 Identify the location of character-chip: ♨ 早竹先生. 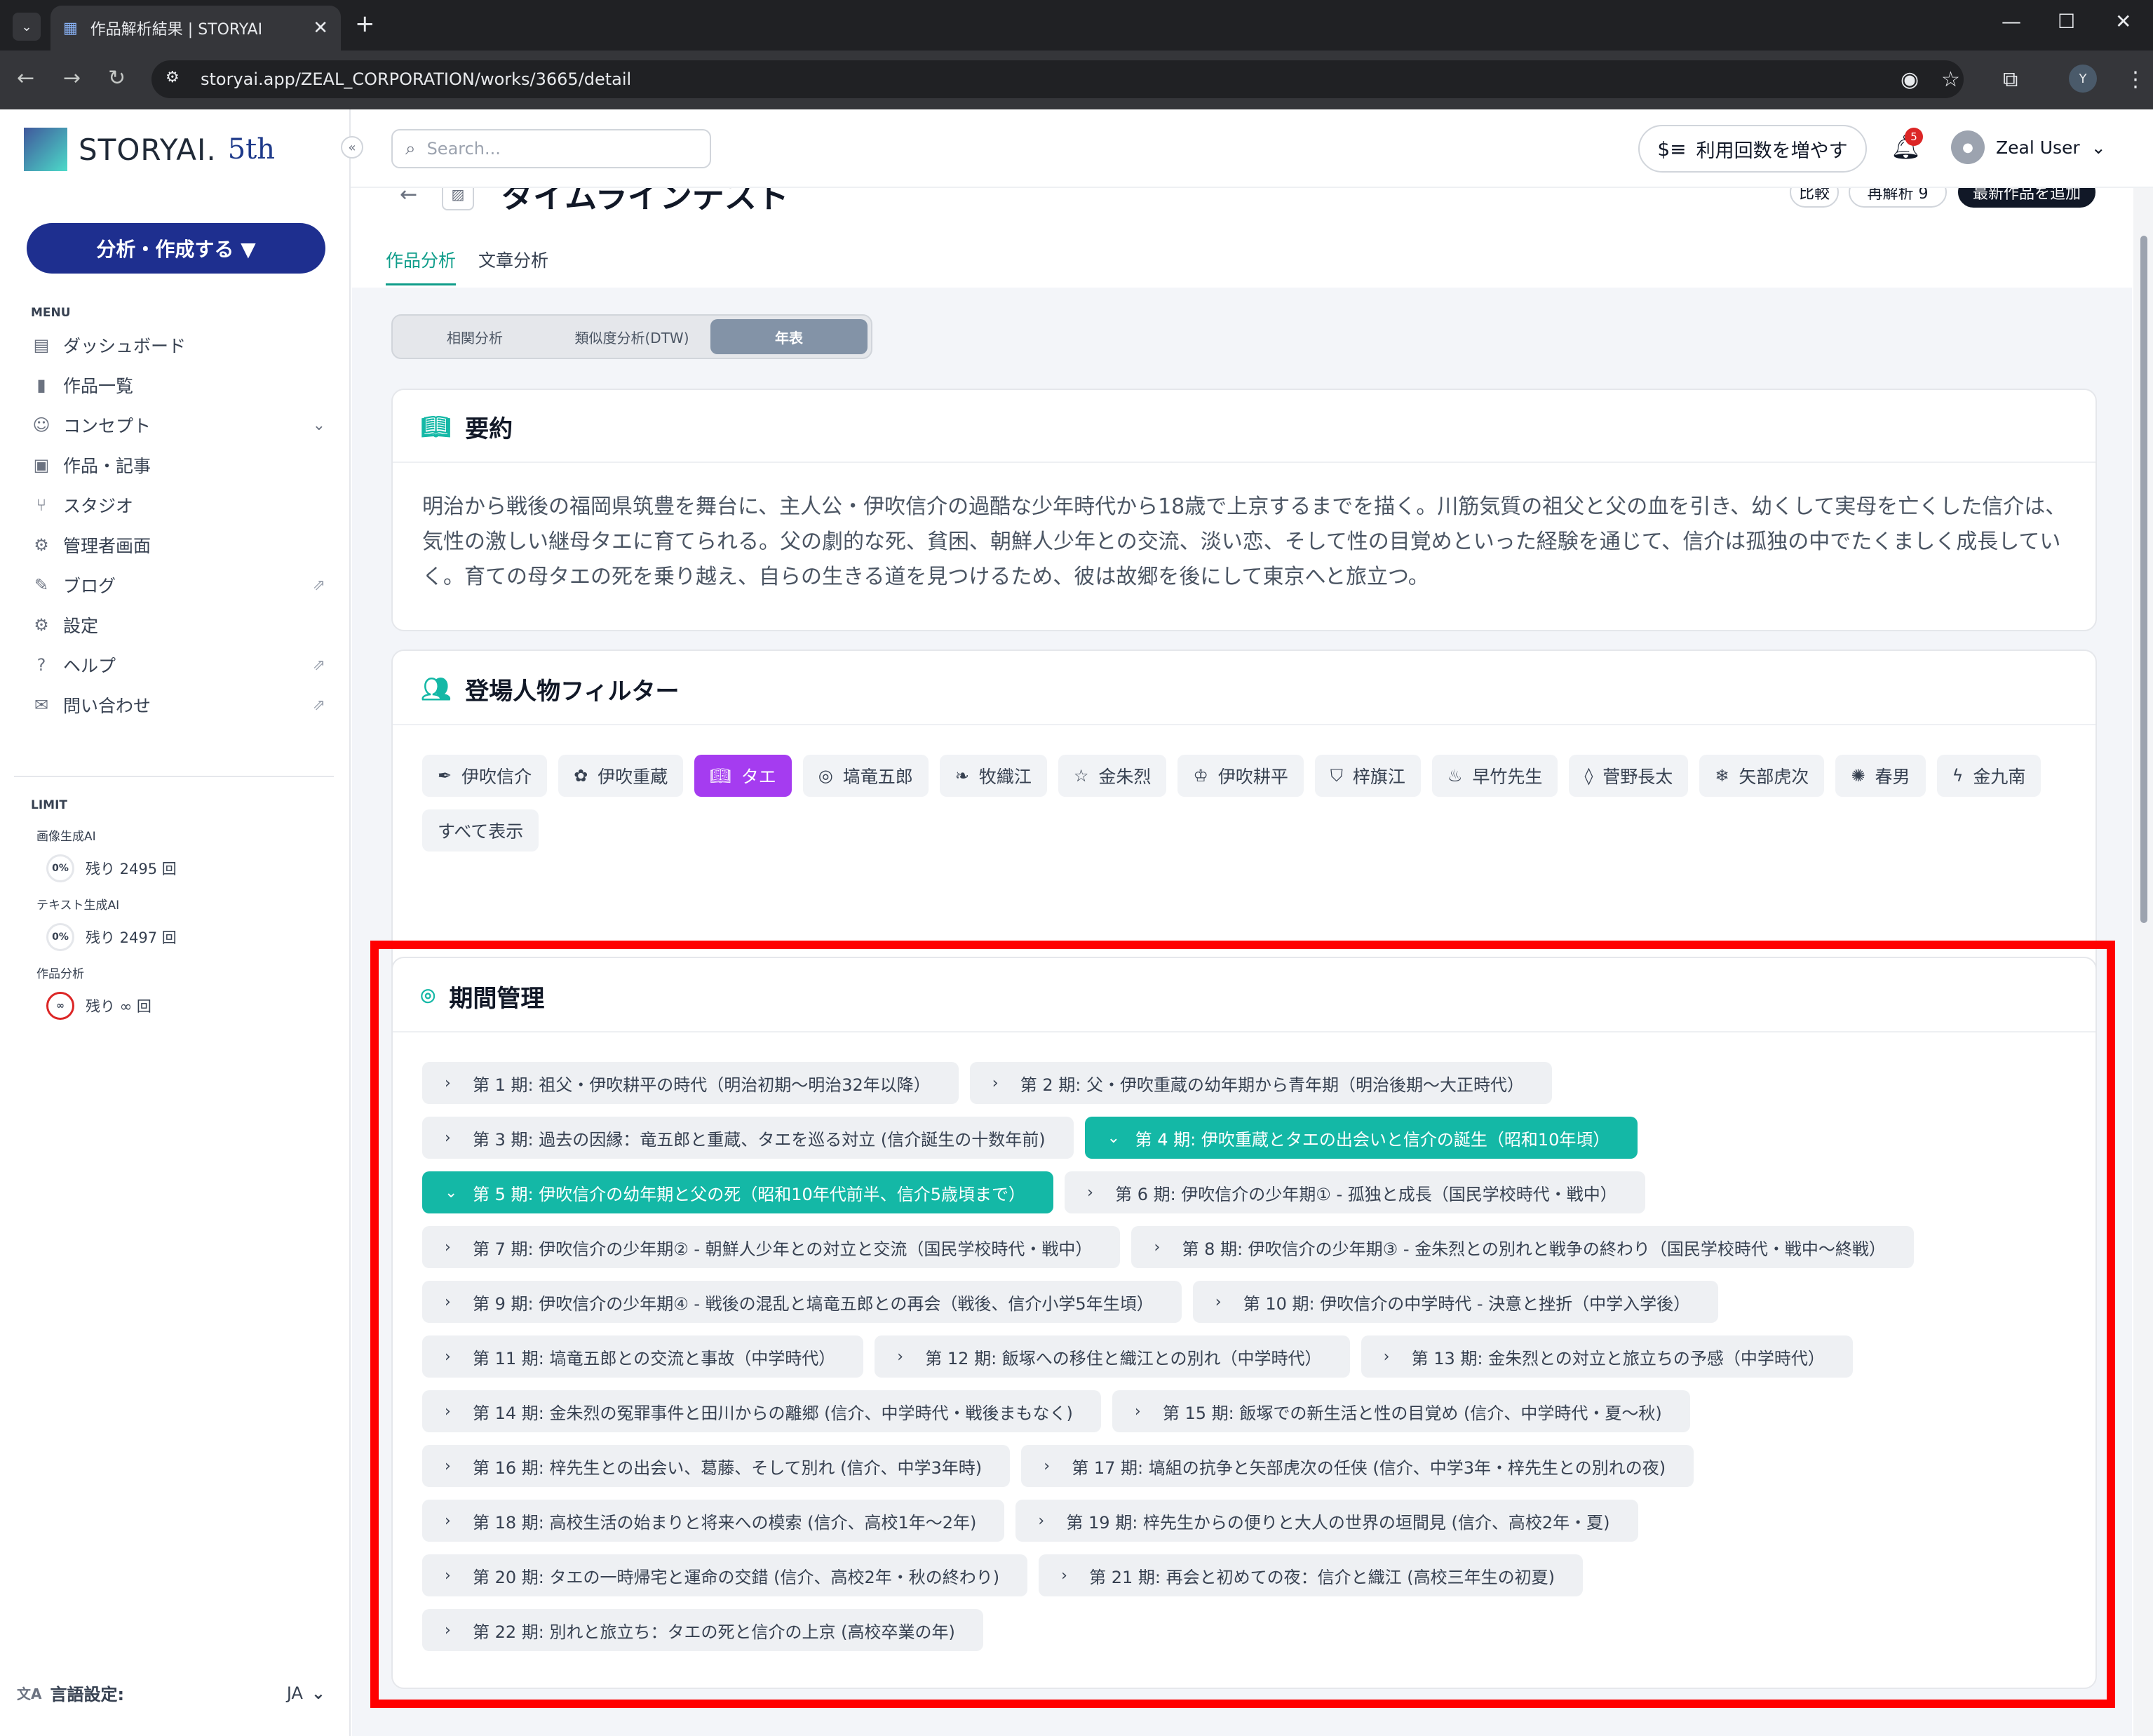
(1495, 776).